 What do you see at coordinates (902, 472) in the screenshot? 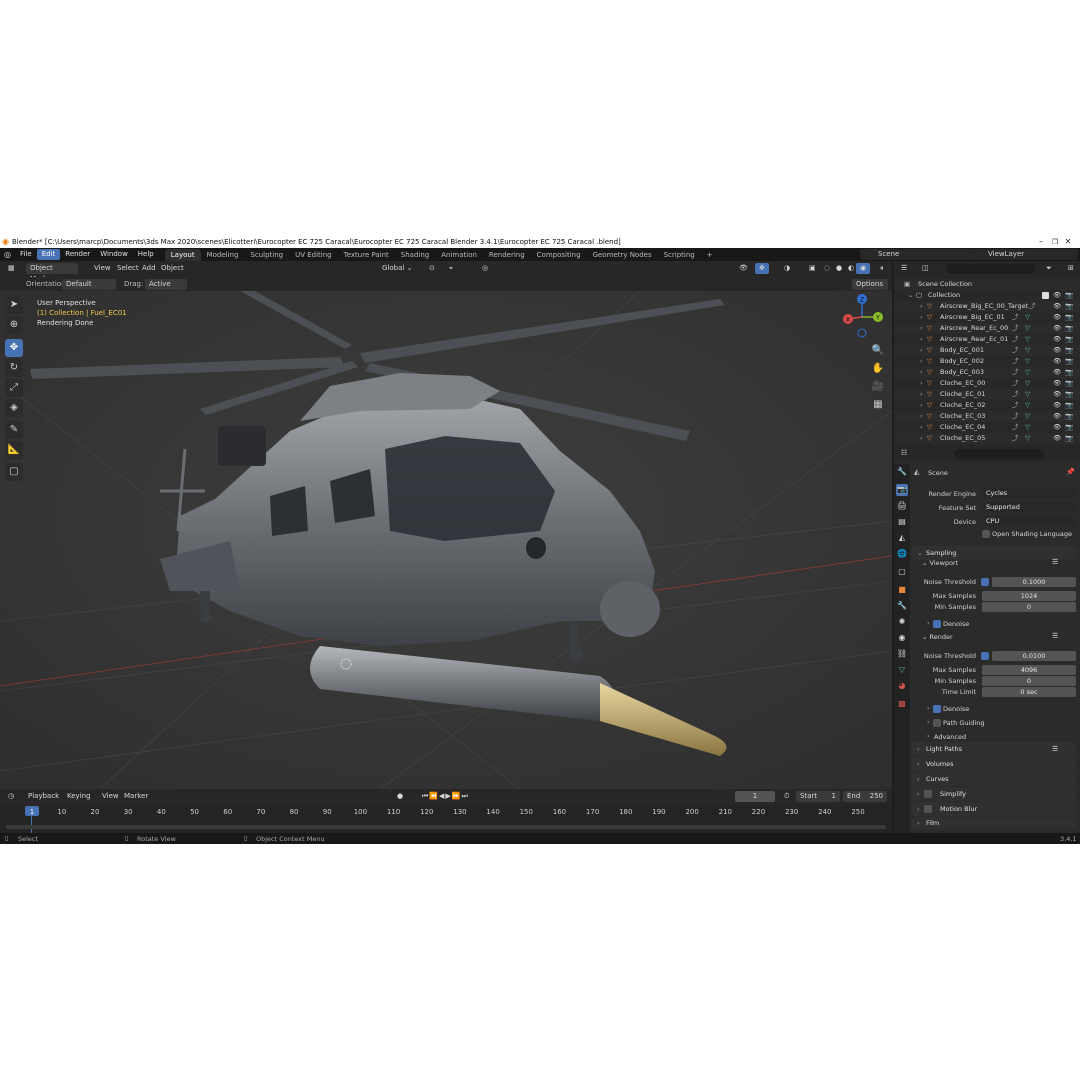
I see `tool-tab-icon: 🔧` at bounding box center [902, 472].